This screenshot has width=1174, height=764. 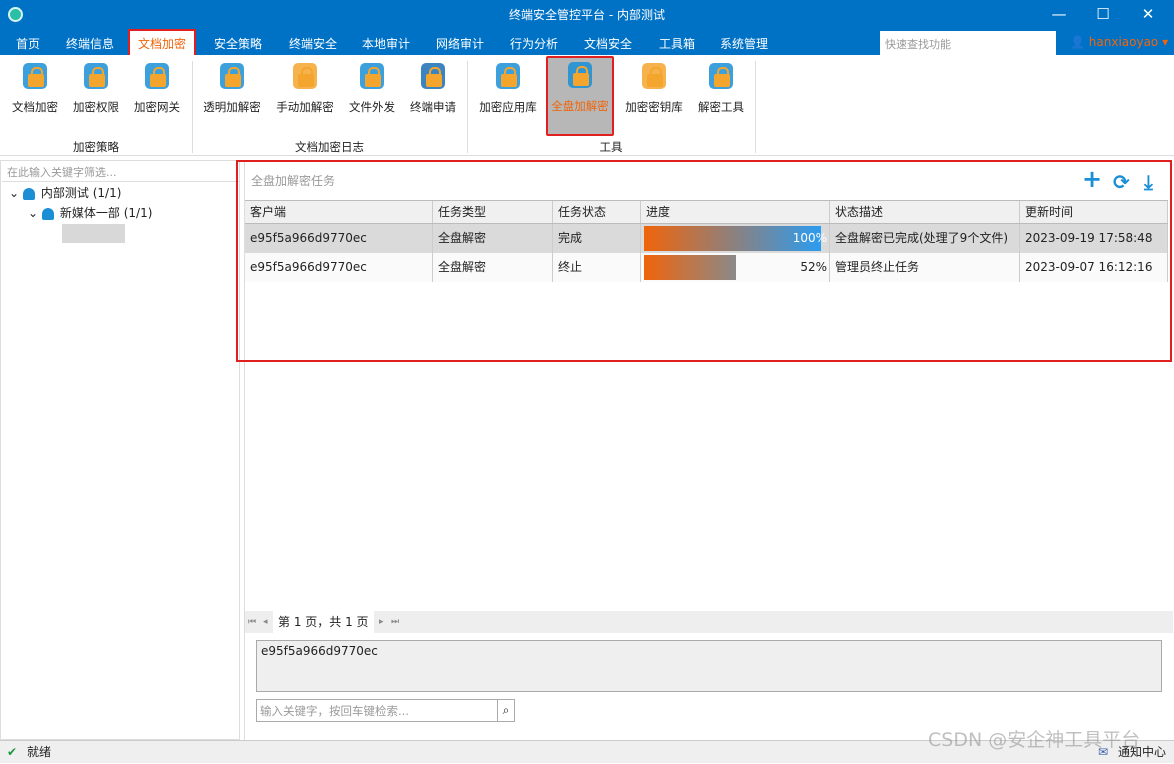 I want to click on column-header: 任务状态, so click(x=597, y=212).